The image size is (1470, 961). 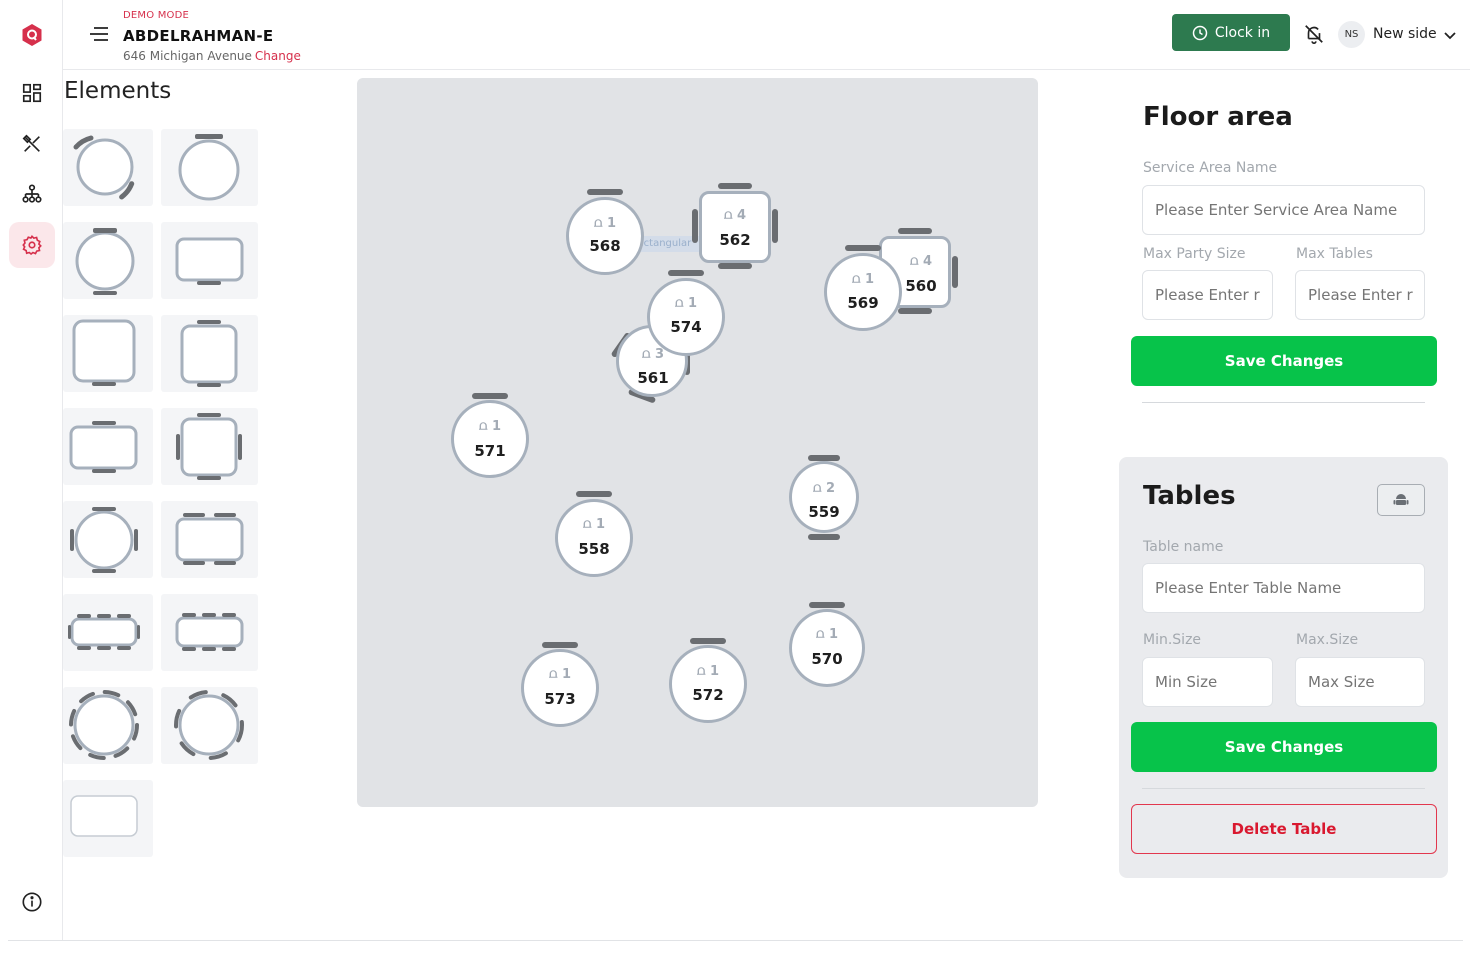 I want to click on user-name: New side, so click(x=1405, y=34).